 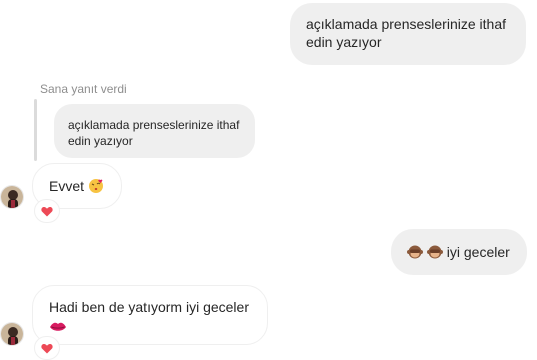 I want to click on outgoing-message-bubble: iyi geceler, so click(x=459, y=252).